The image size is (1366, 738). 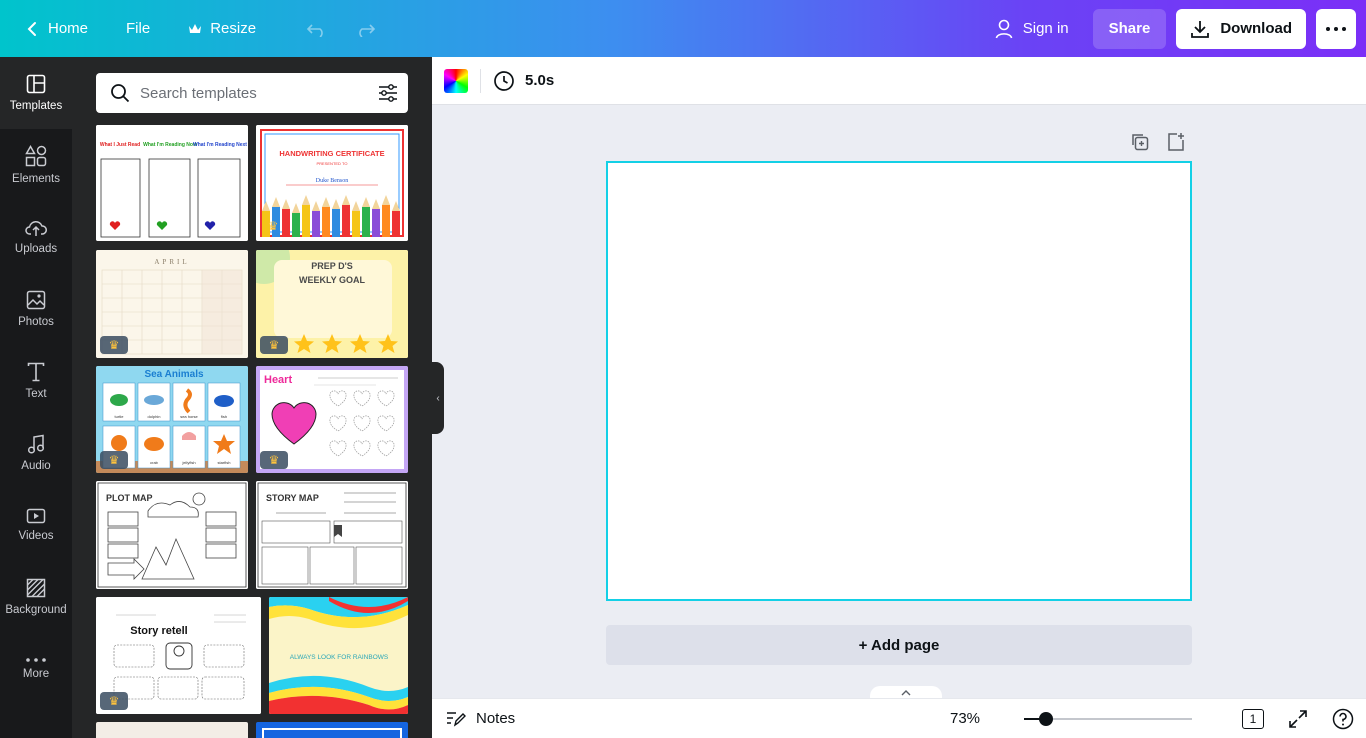 I want to click on rail-label: Elements, so click(x=36, y=179).